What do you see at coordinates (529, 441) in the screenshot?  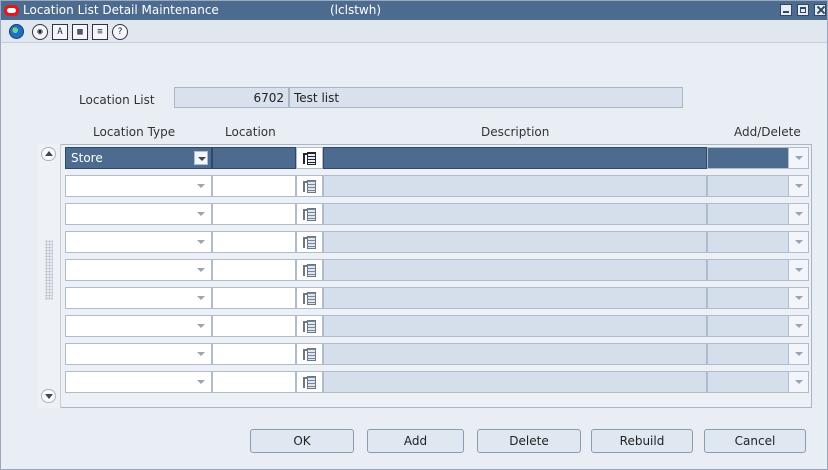 I see `delete-button: Delete` at bounding box center [529, 441].